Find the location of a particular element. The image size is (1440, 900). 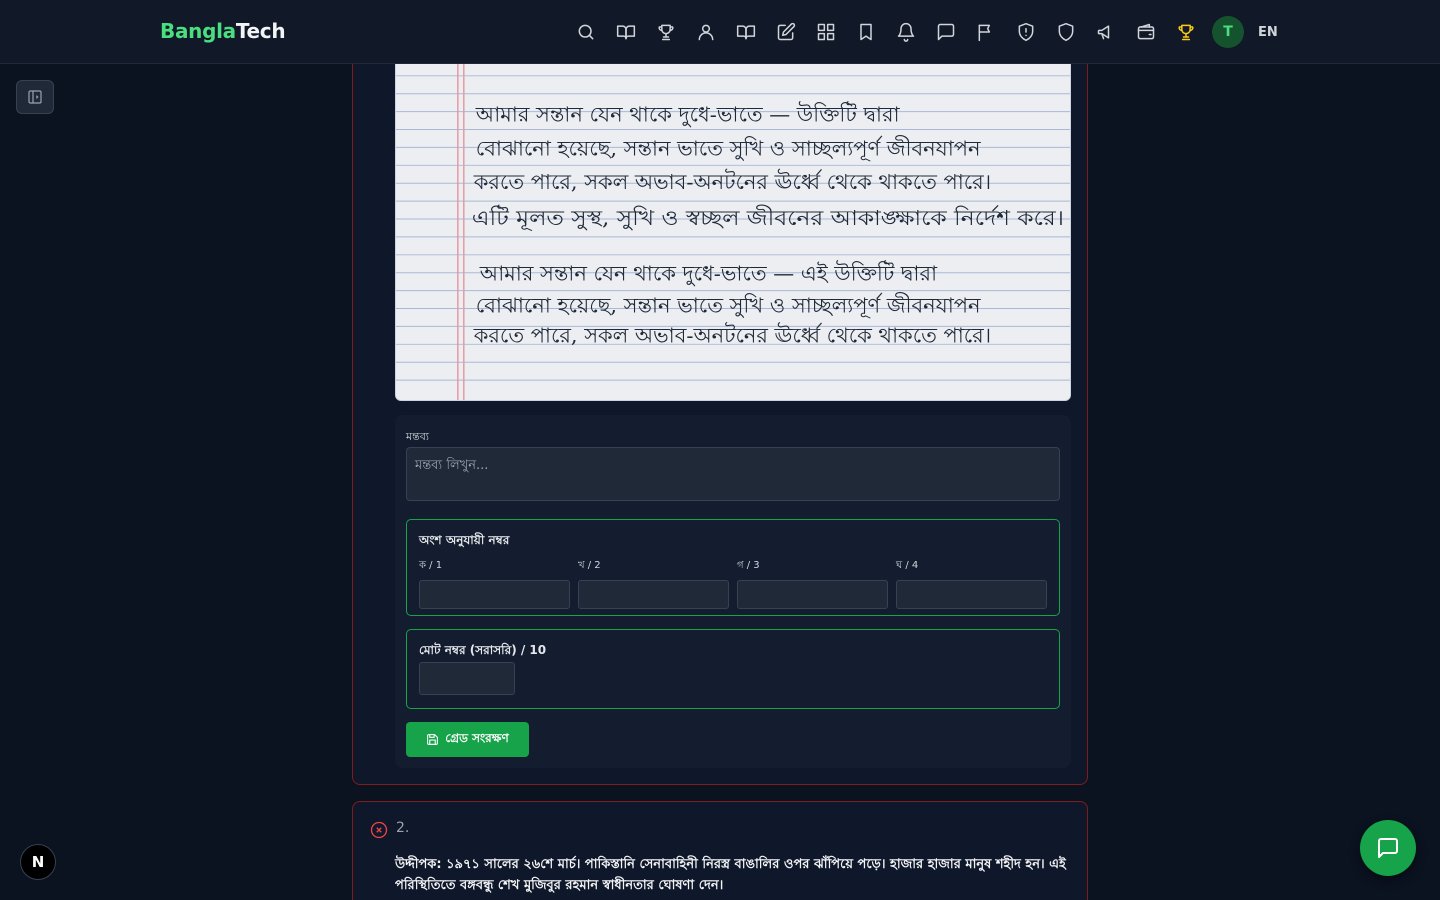

grid-icon is located at coordinates (826, 32).